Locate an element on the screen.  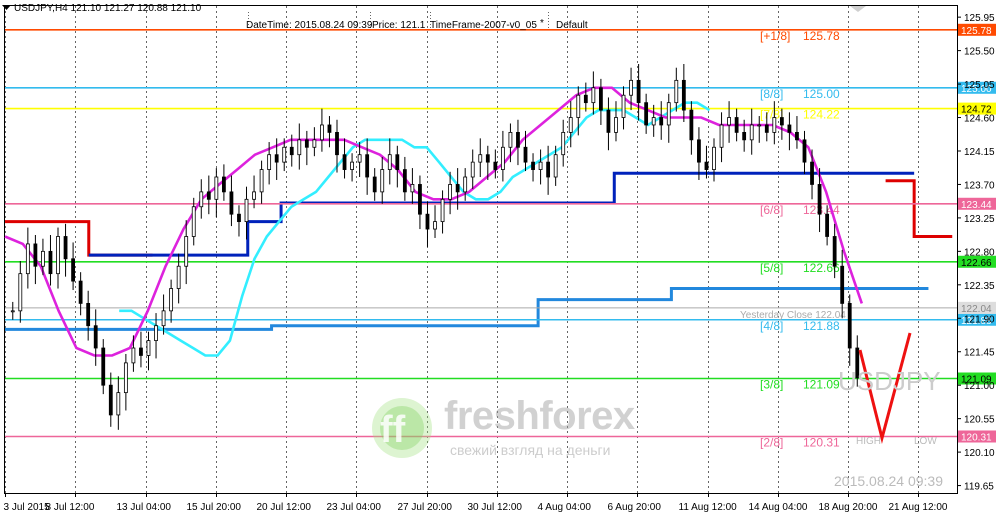
time-label: 30 Jul 12:00 is located at coordinates (495, 507).